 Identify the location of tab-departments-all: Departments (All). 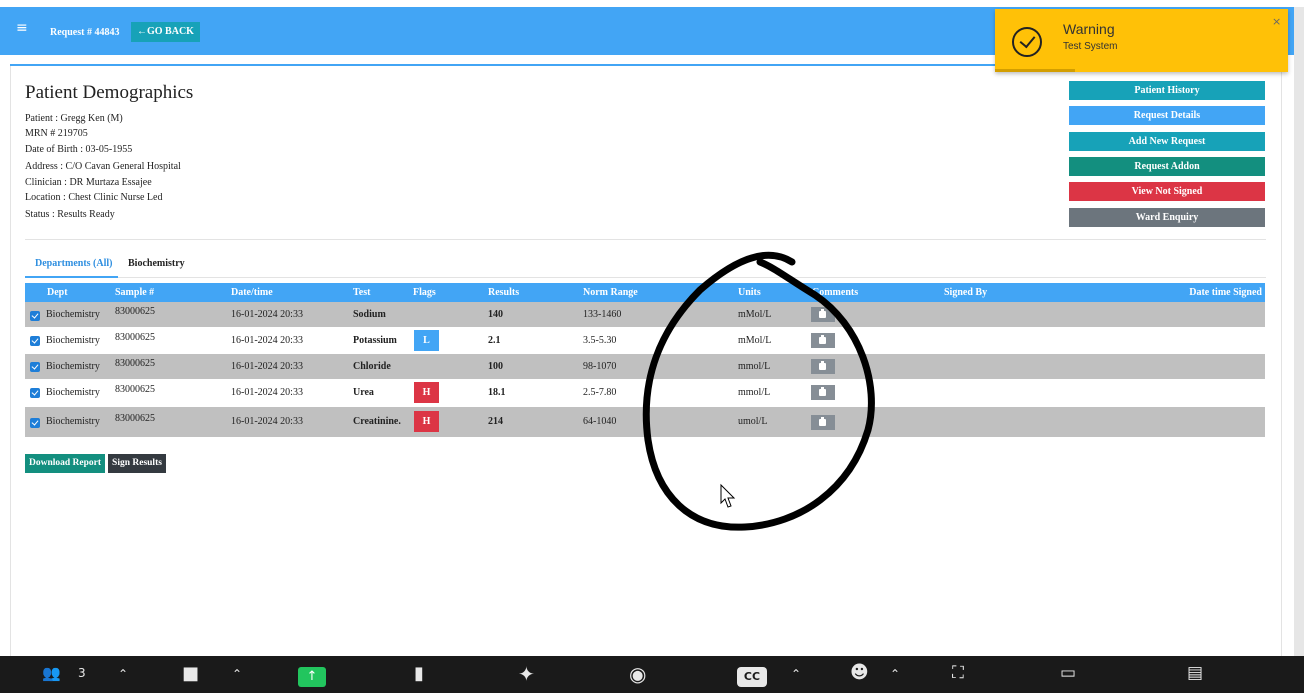
(73, 263).